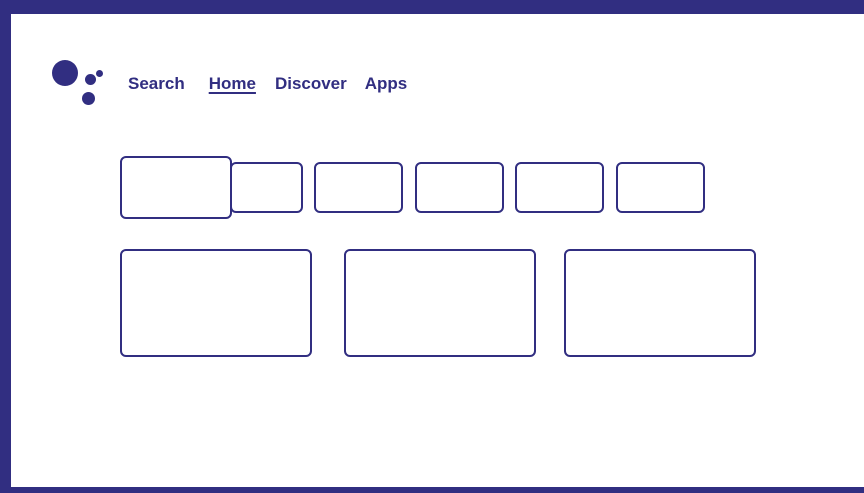 The height and width of the screenshot is (493, 864). What do you see at coordinates (90, 79) in the screenshot?
I see `assistant-dot-right` at bounding box center [90, 79].